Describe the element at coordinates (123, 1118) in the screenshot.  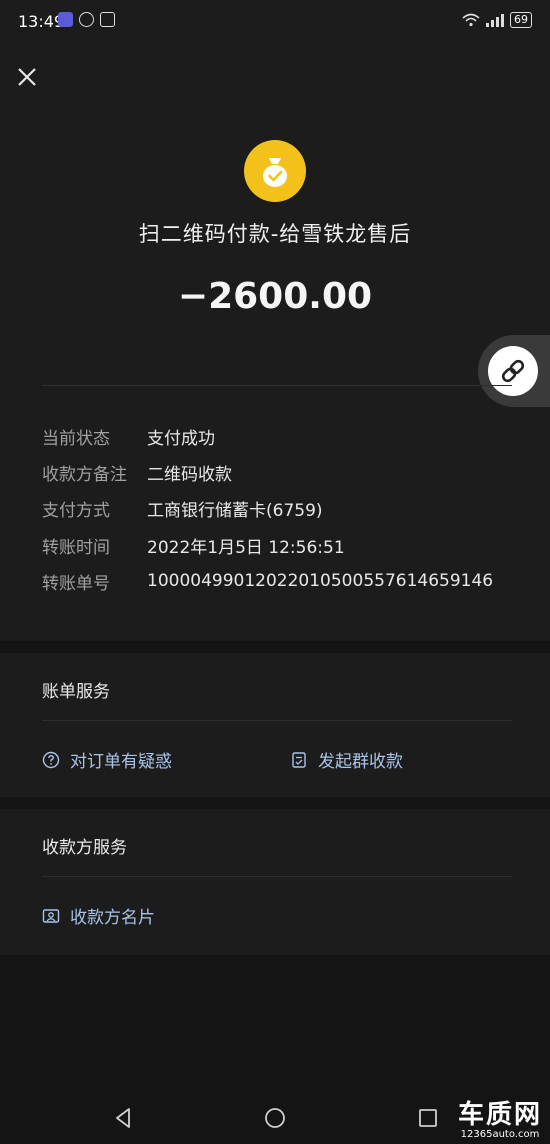
I see `back-nav-icon` at that location.